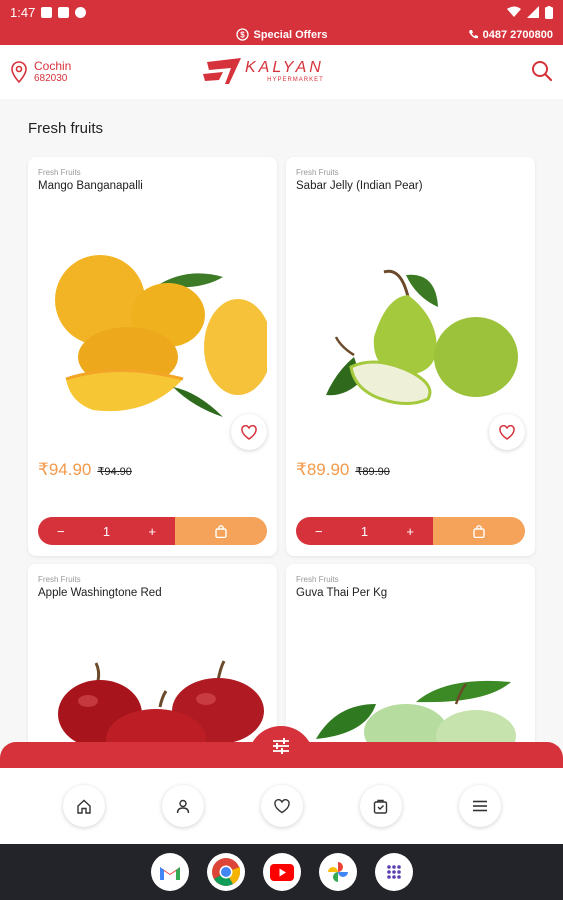 This screenshot has height=900, width=563. What do you see at coordinates (290, 34) in the screenshot?
I see `special-offers-label: Special Offers` at bounding box center [290, 34].